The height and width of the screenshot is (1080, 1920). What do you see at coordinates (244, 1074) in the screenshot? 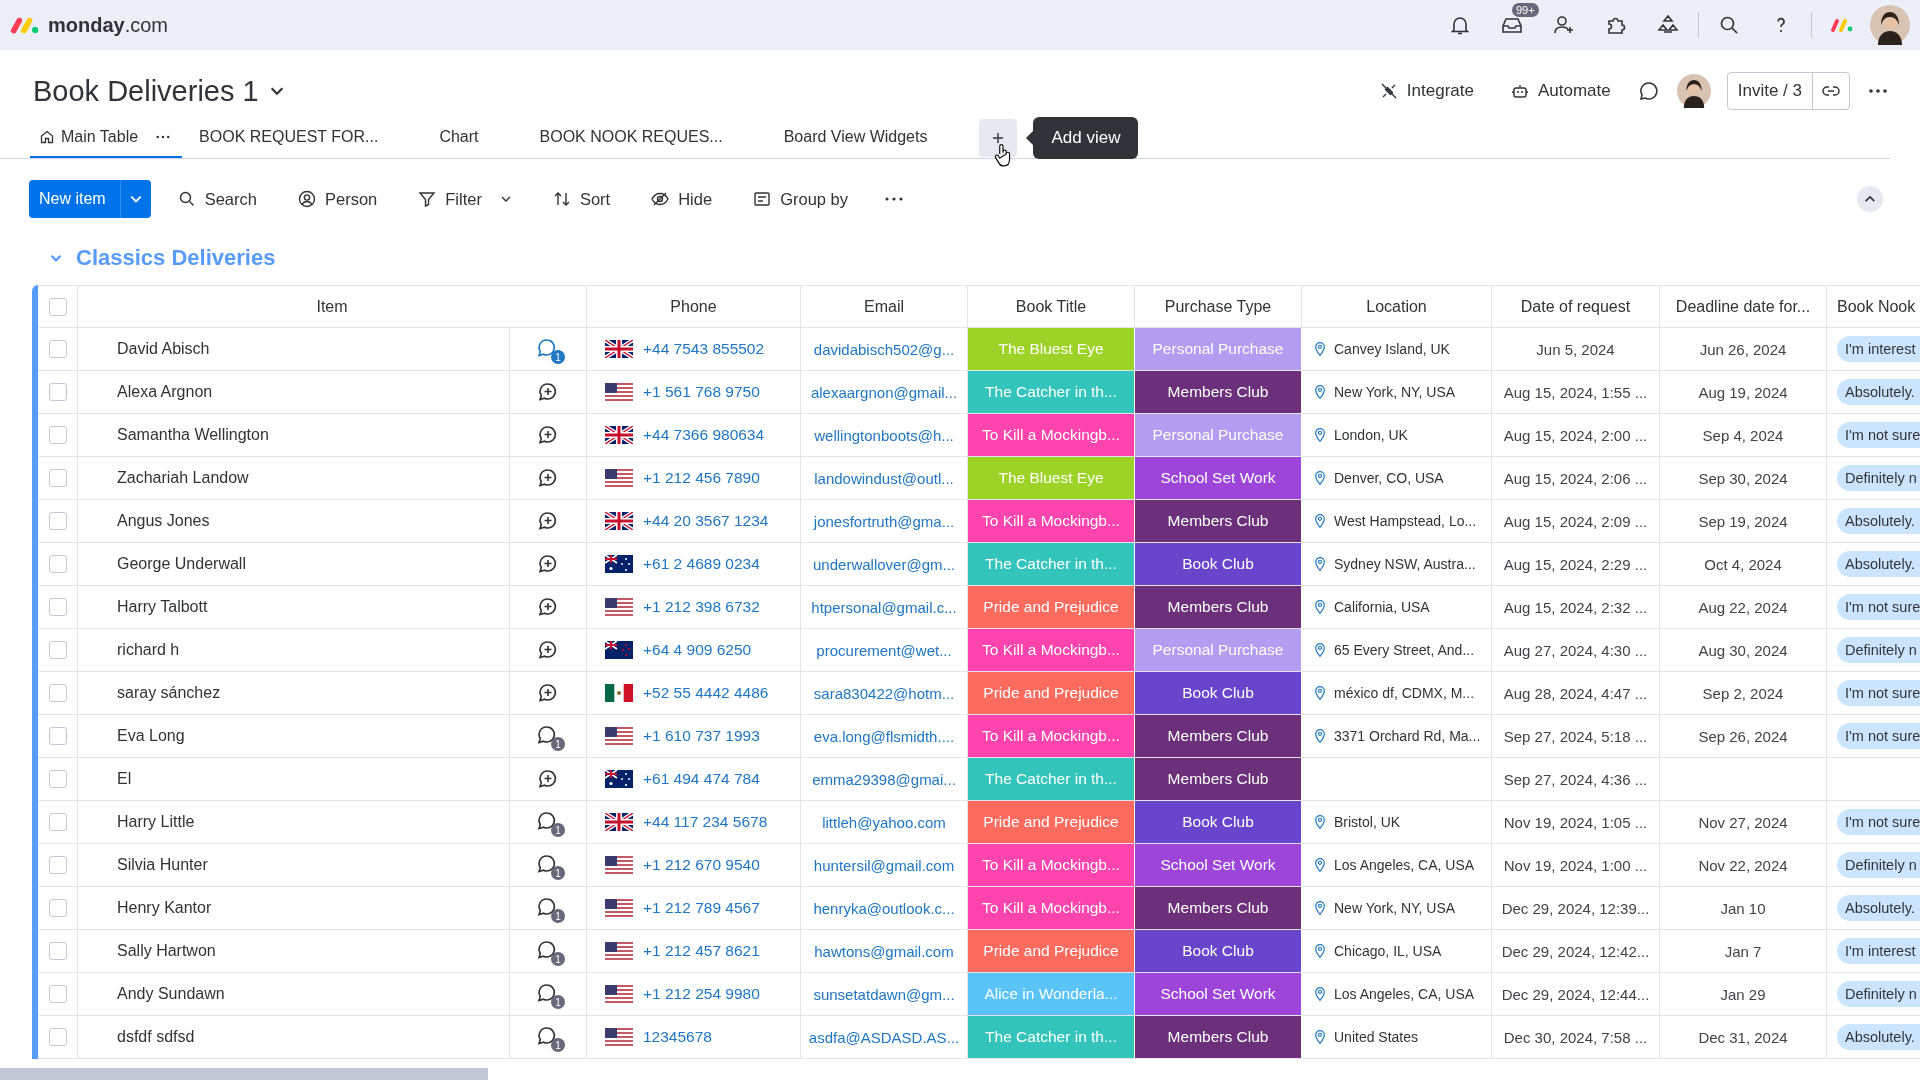
I see `horizontal-scrollbar` at bounding box center [244, 1074].